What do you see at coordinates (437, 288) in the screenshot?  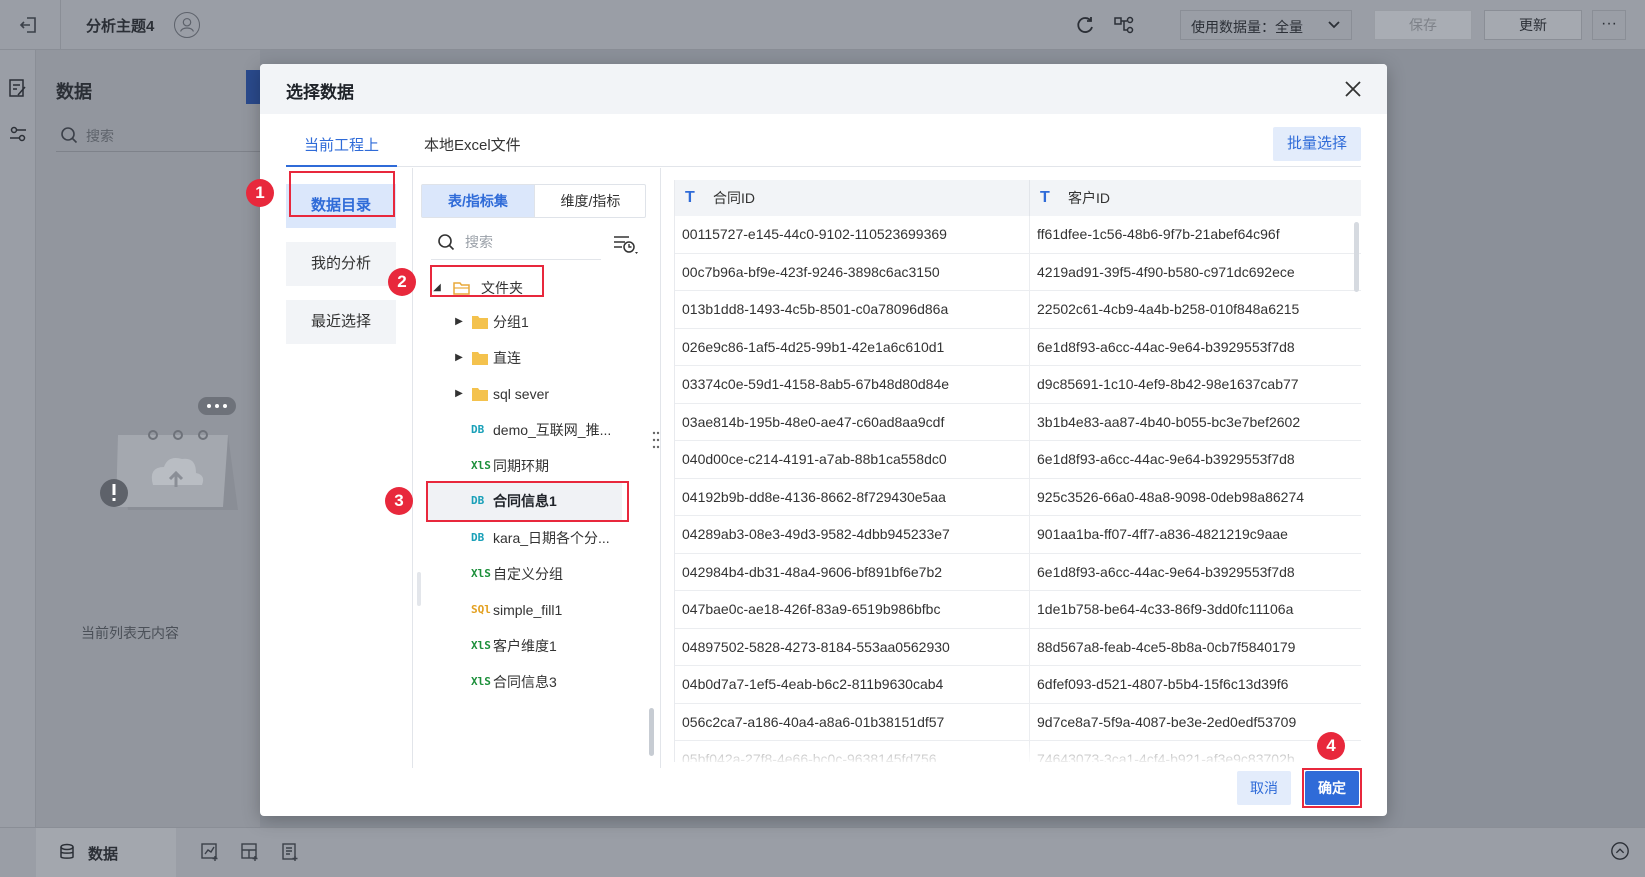 I see `expanded-triangle-icon: ◢` at bounding box center [437, 288].